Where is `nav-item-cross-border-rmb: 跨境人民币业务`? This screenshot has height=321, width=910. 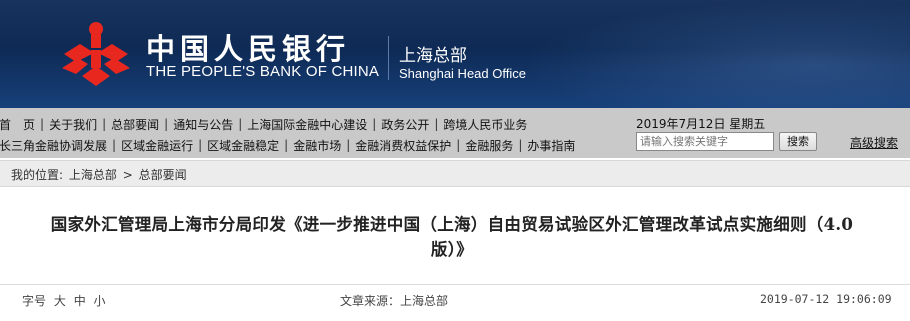 nav-item-cross-border-rmb: 跨境人民币业务 is located at coordinates (485, 124).